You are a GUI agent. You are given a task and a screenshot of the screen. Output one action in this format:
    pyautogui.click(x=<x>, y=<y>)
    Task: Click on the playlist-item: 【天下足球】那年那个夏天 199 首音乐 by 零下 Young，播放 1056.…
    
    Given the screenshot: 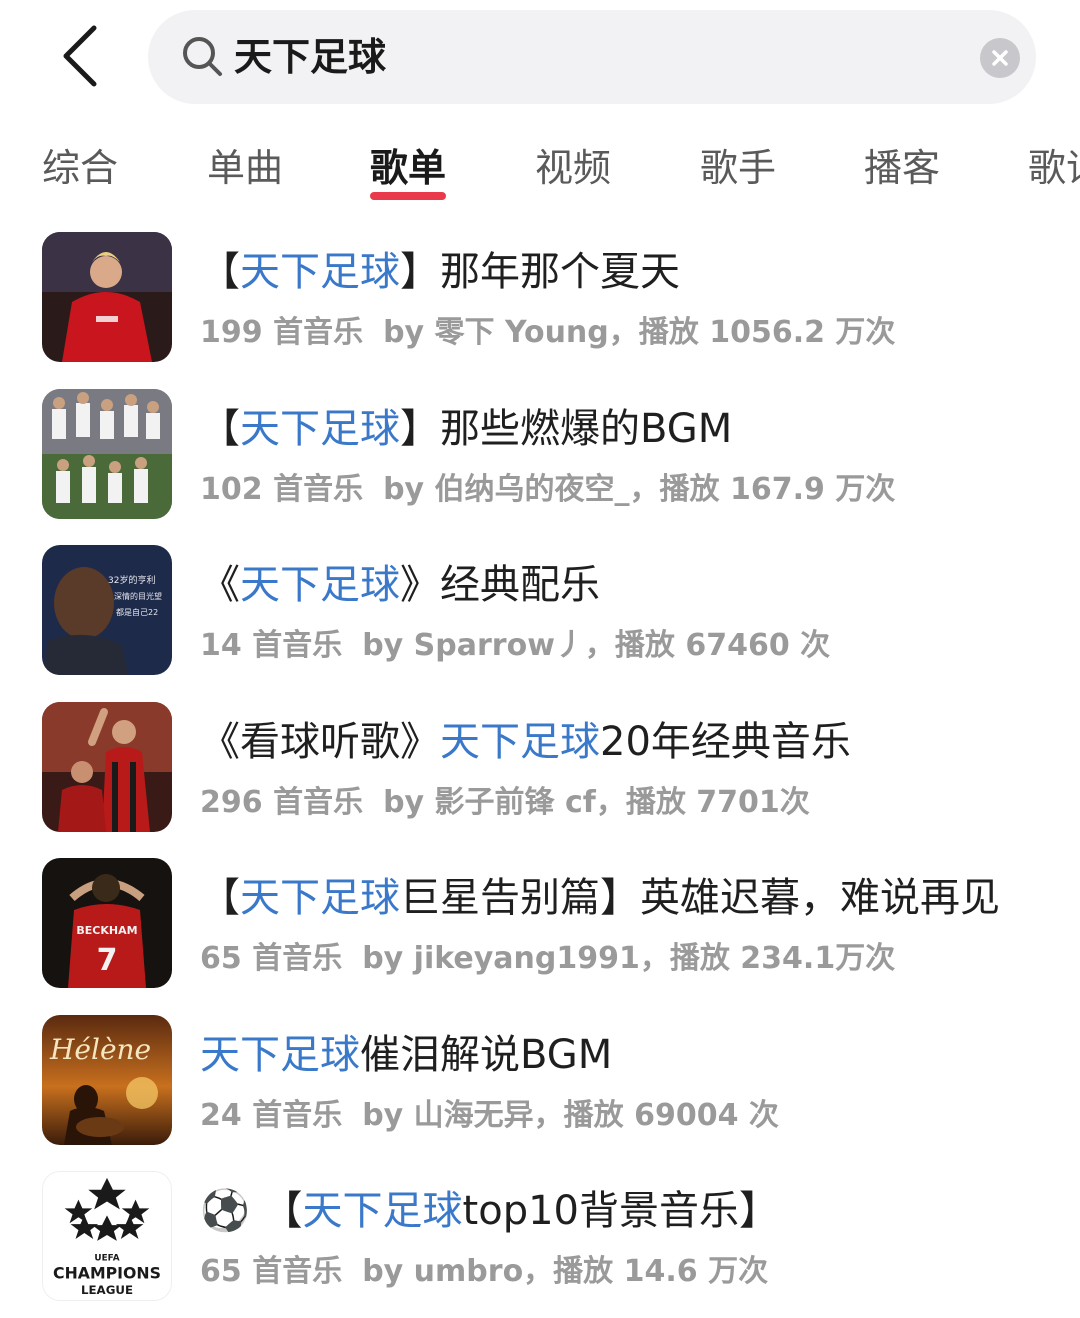 What is the action you would take?
    pyautogui.click(x=540, y=300)
    